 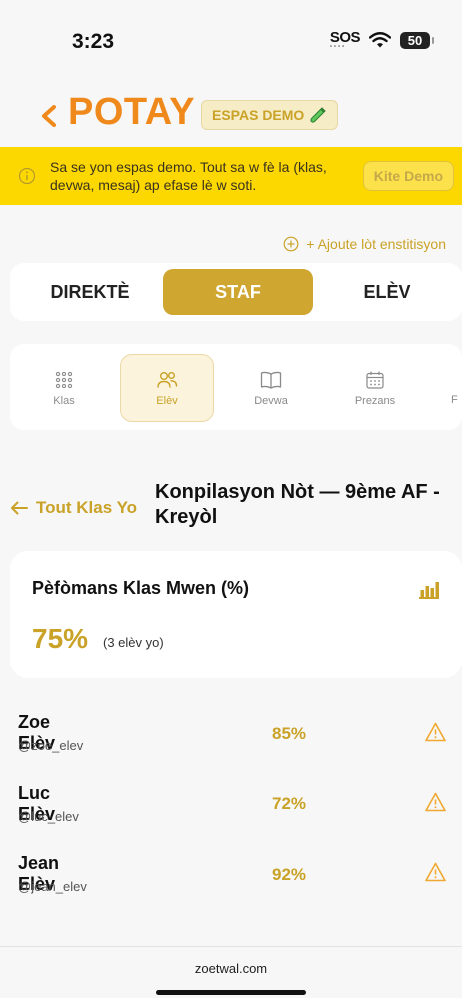 I want to click on tab-direkte: DIREKTÈ, so click(x=90, y=292).